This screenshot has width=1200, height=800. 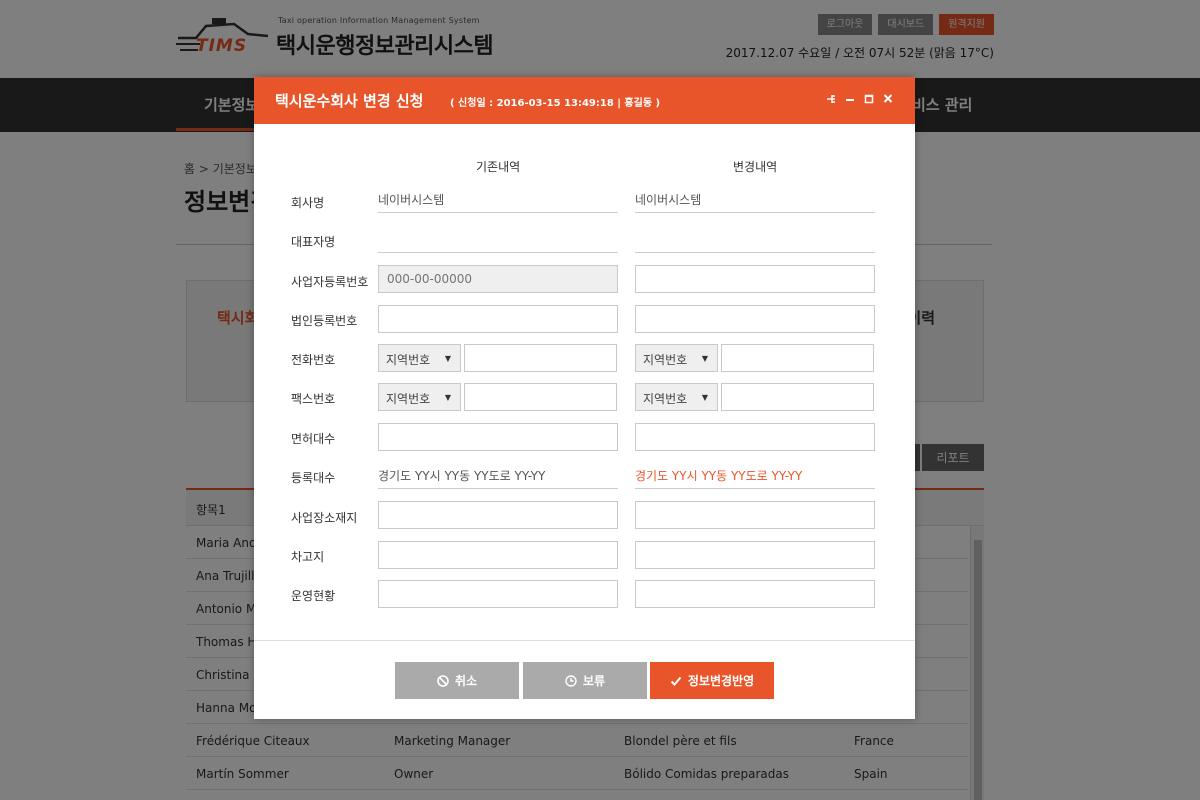 What do you see at coordinates (330, 282) in the screenshot?
I see `label-business-reg-number: 사업자등록번호` at bounding box center [330, 282].